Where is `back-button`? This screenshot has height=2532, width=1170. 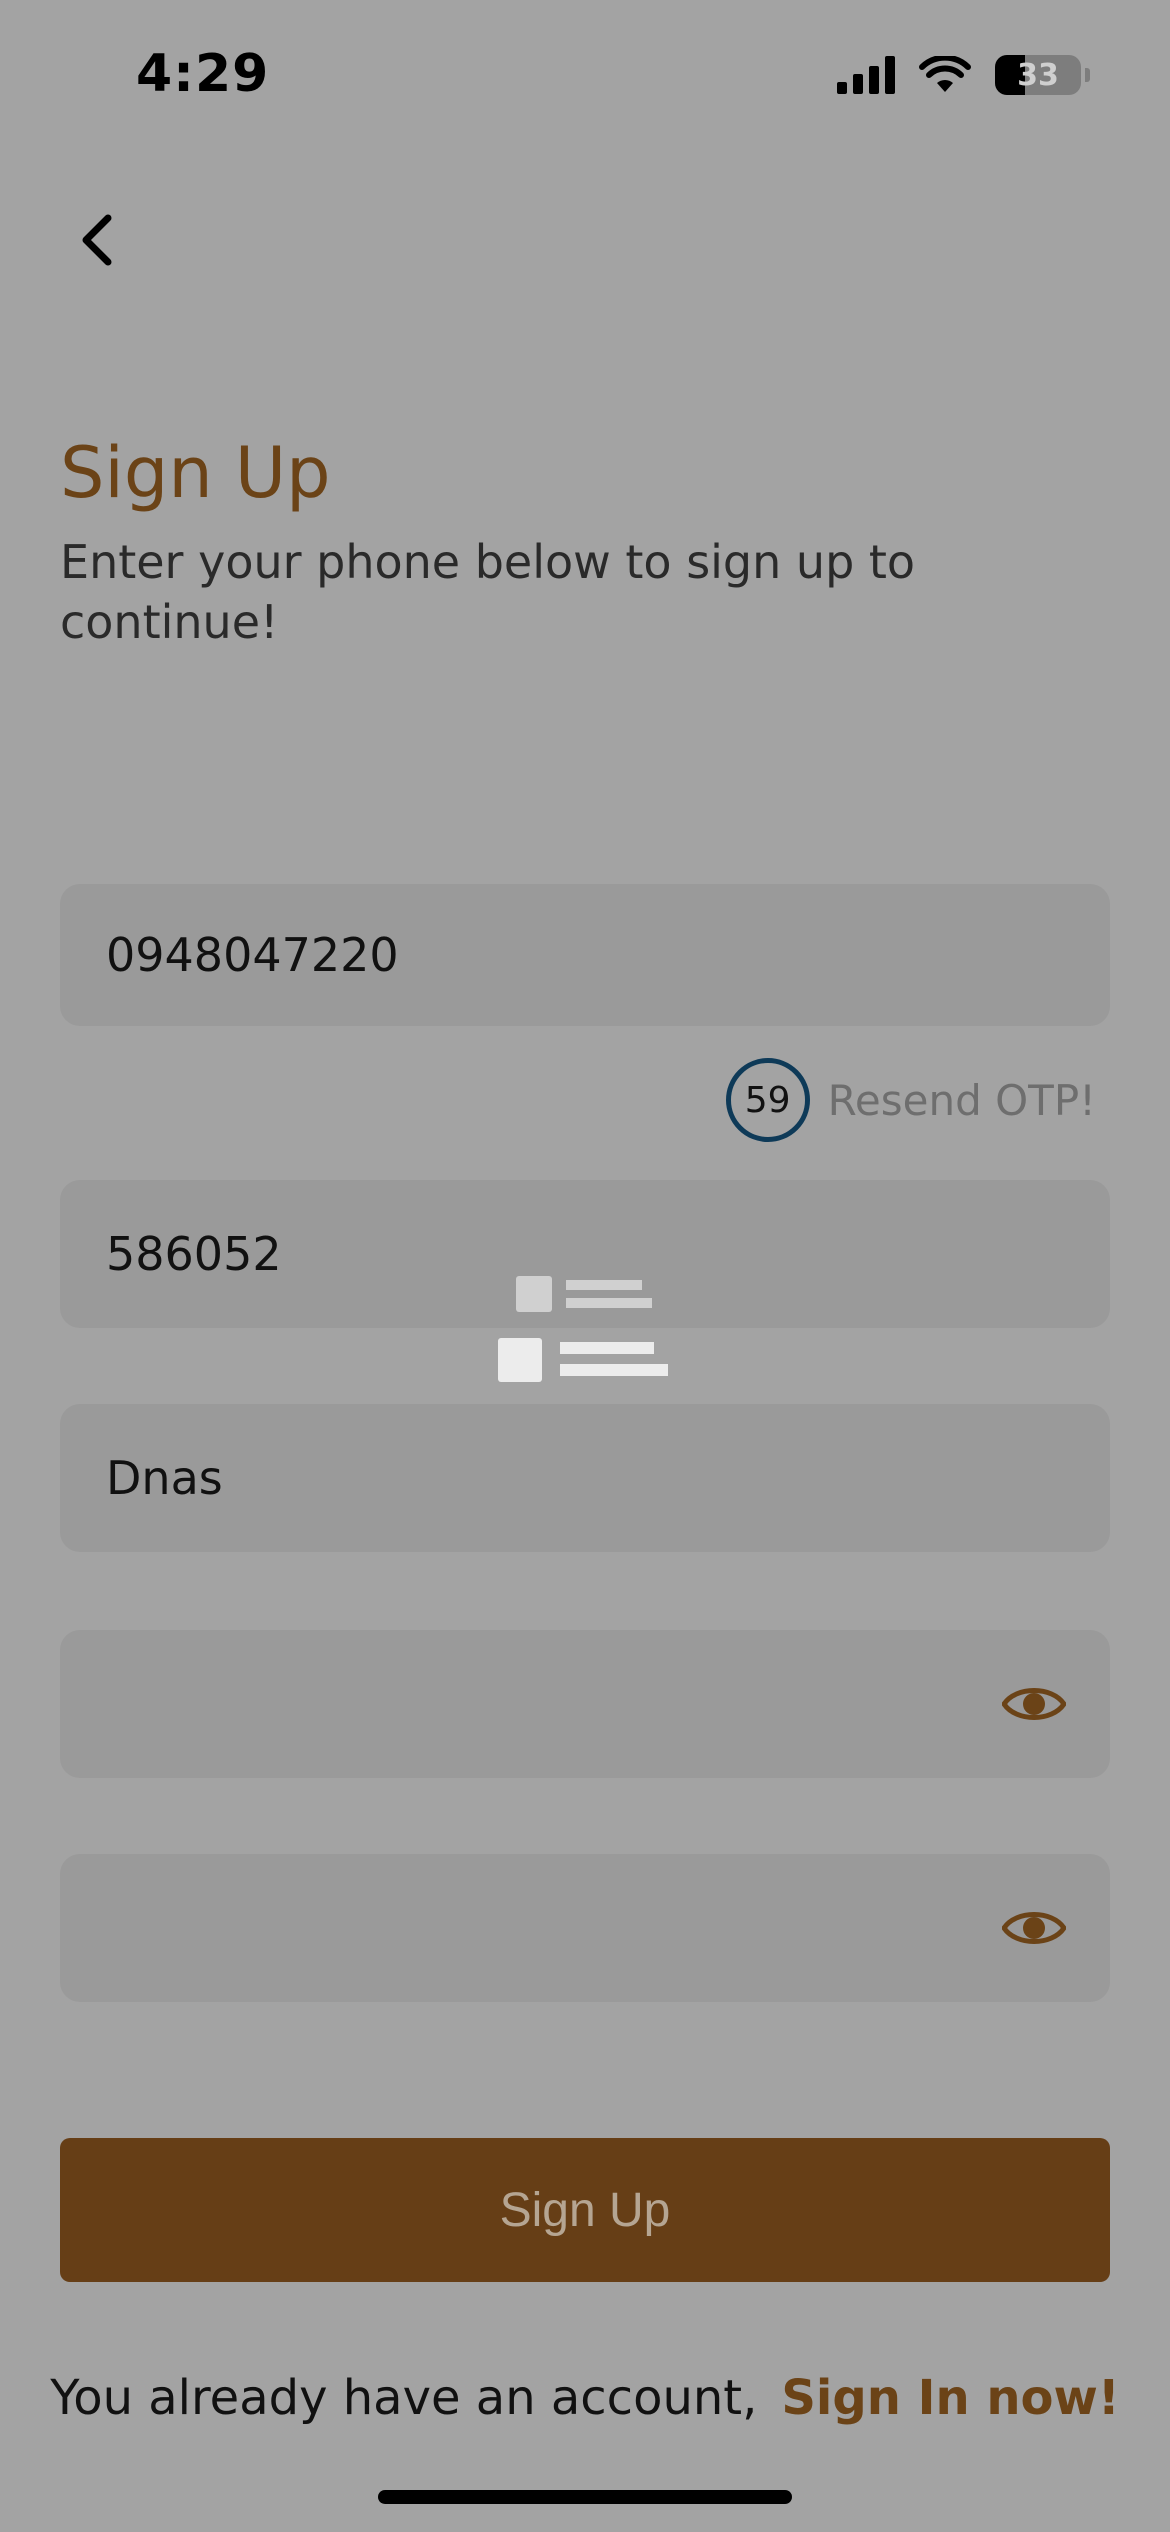 back-button is located at coordinates (97, 240).